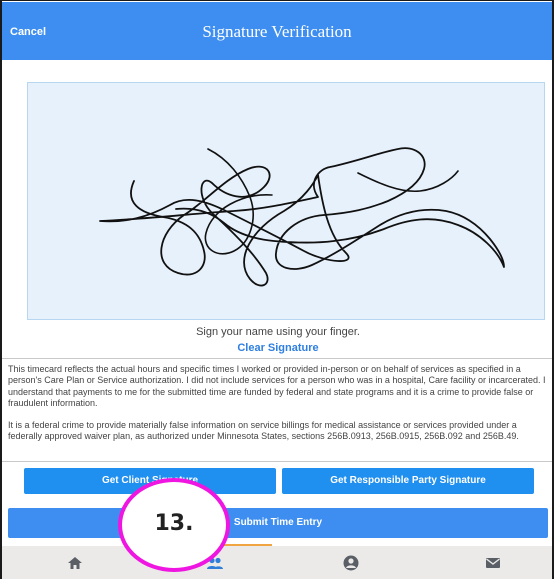 Image resolution: width=556 pixels, height=581 pixels. Describe the element at coordinates (408, 181) in the screenshot. I see `signature-stroke` at that location.